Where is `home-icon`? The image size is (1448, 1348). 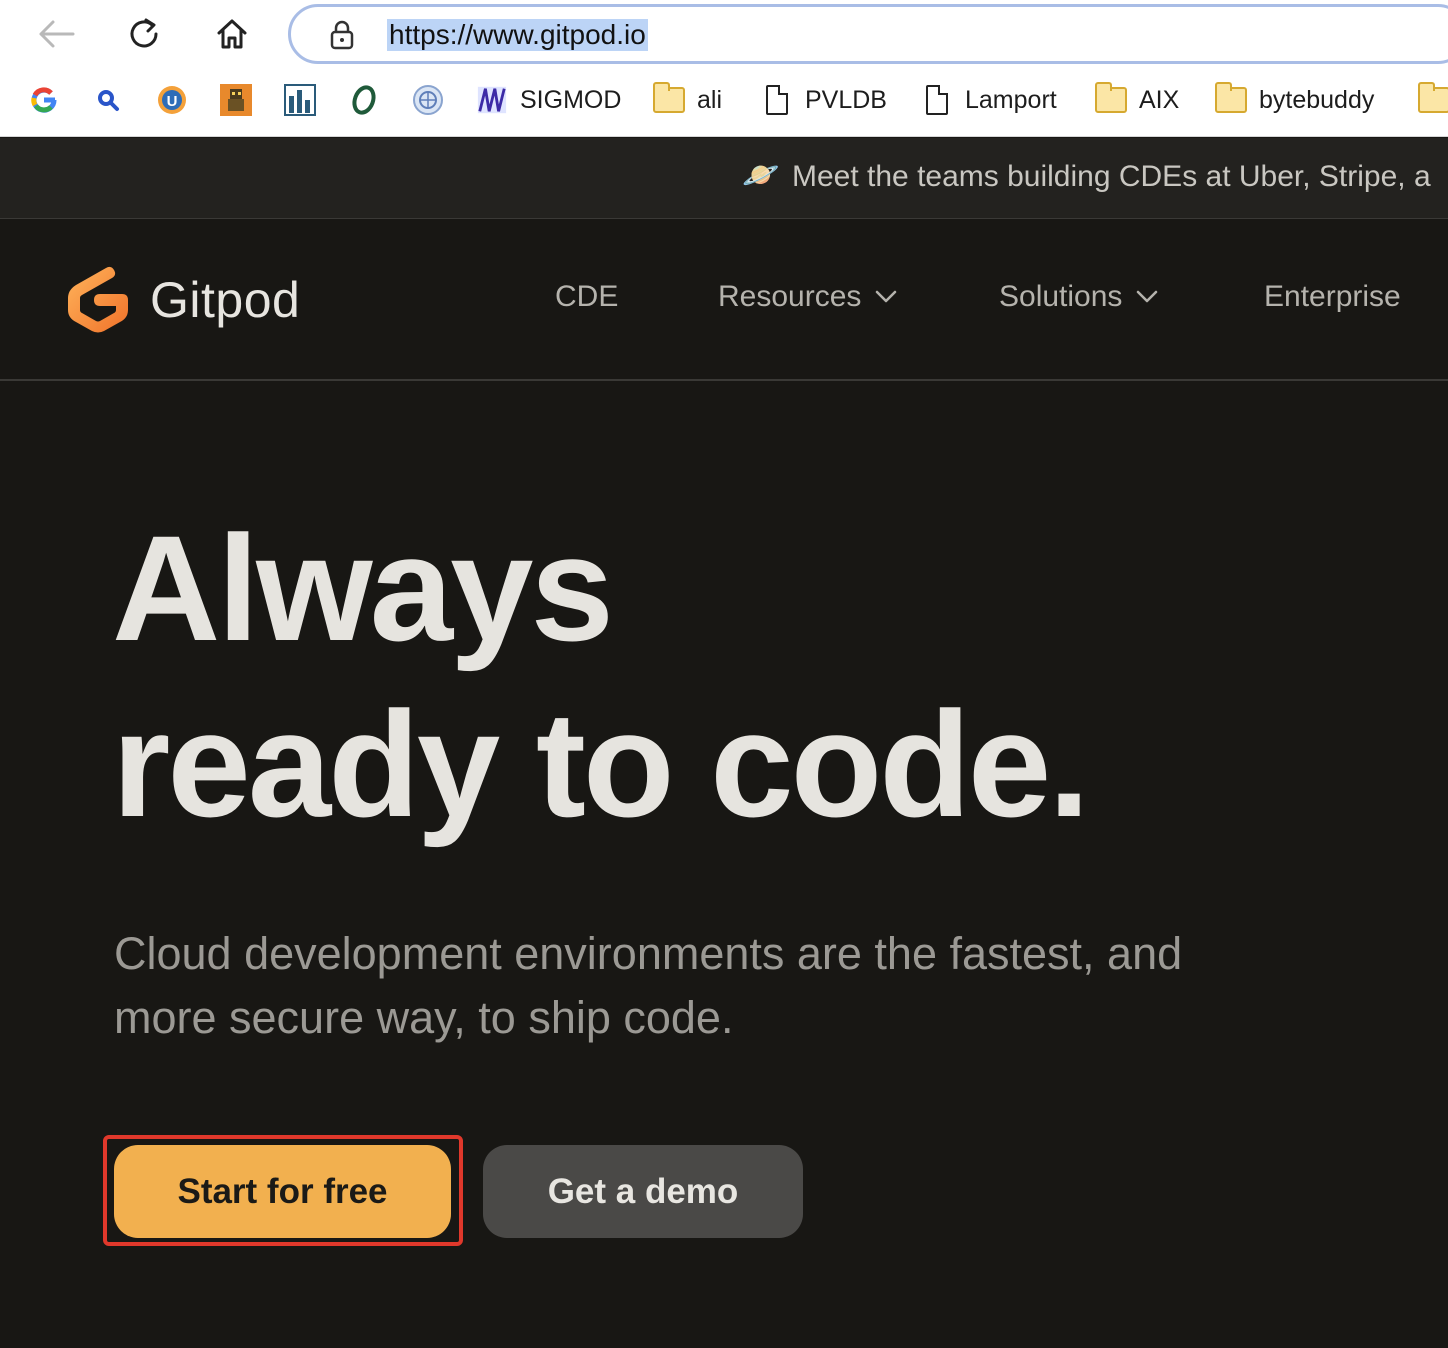
home-icon is located at coordinates (232, 34).